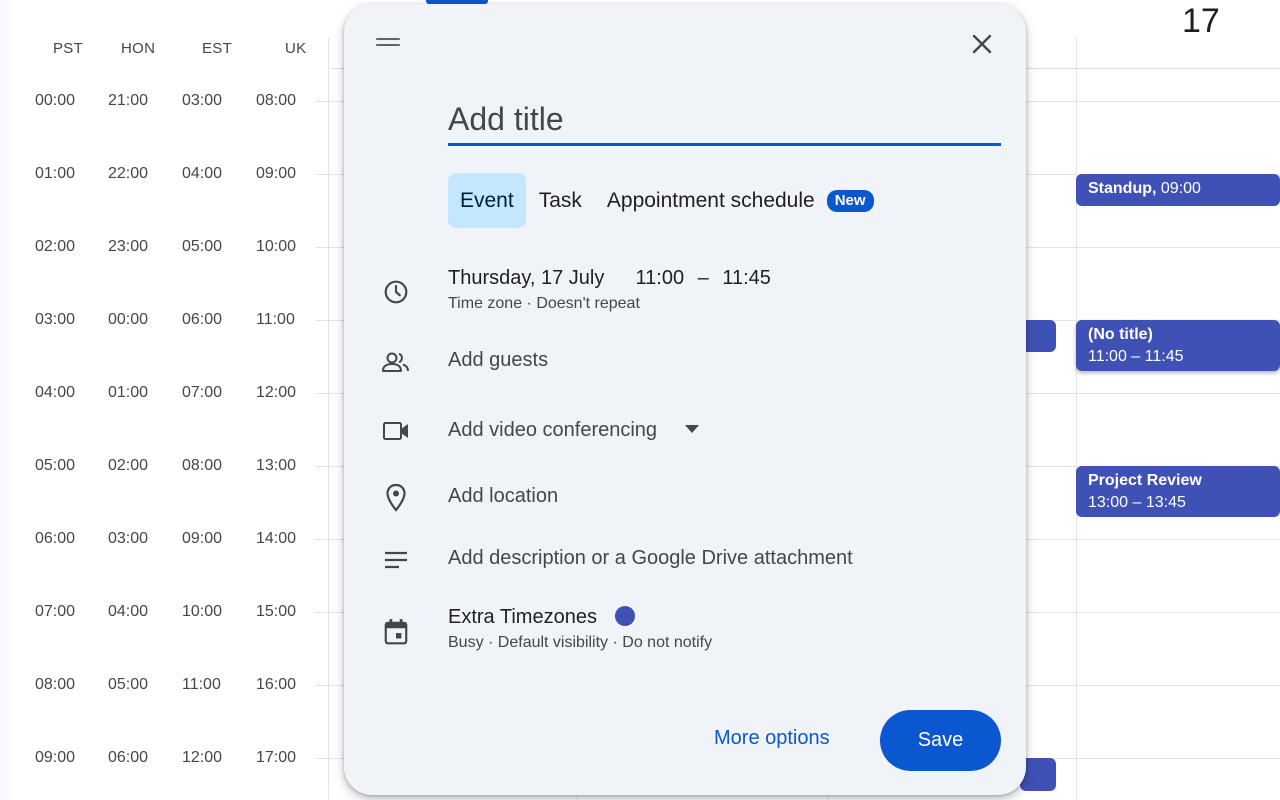 This screenshot has width=1280, height=800. Describe the element at coordinates (609, 278) in the screenshot. I see `datetime-main: Thursday, 17 July 11:00 – 11:45` at that location.